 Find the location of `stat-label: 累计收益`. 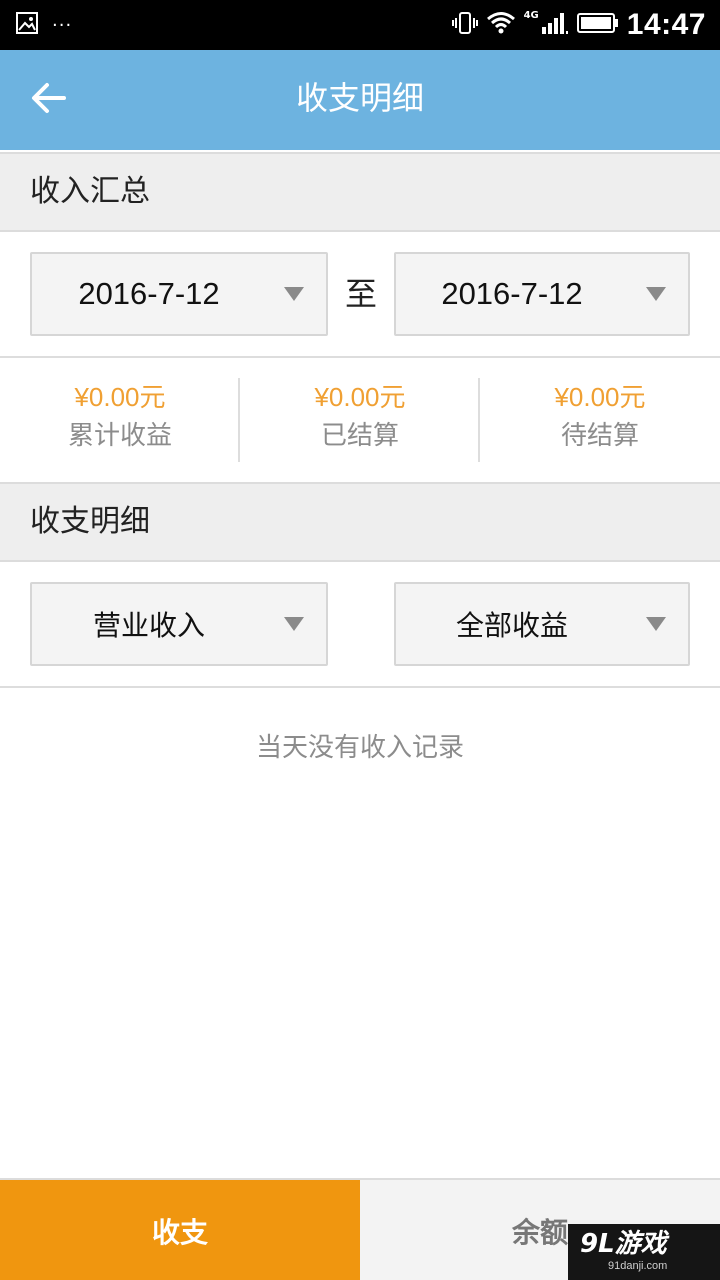

stat-label: 累计收益 is located at coordinates (119, 436).